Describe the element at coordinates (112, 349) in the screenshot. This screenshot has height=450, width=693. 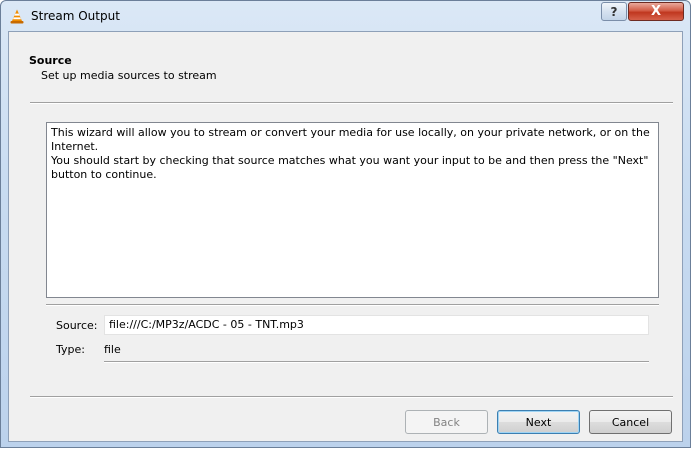
I see `type-value: file` at that location.